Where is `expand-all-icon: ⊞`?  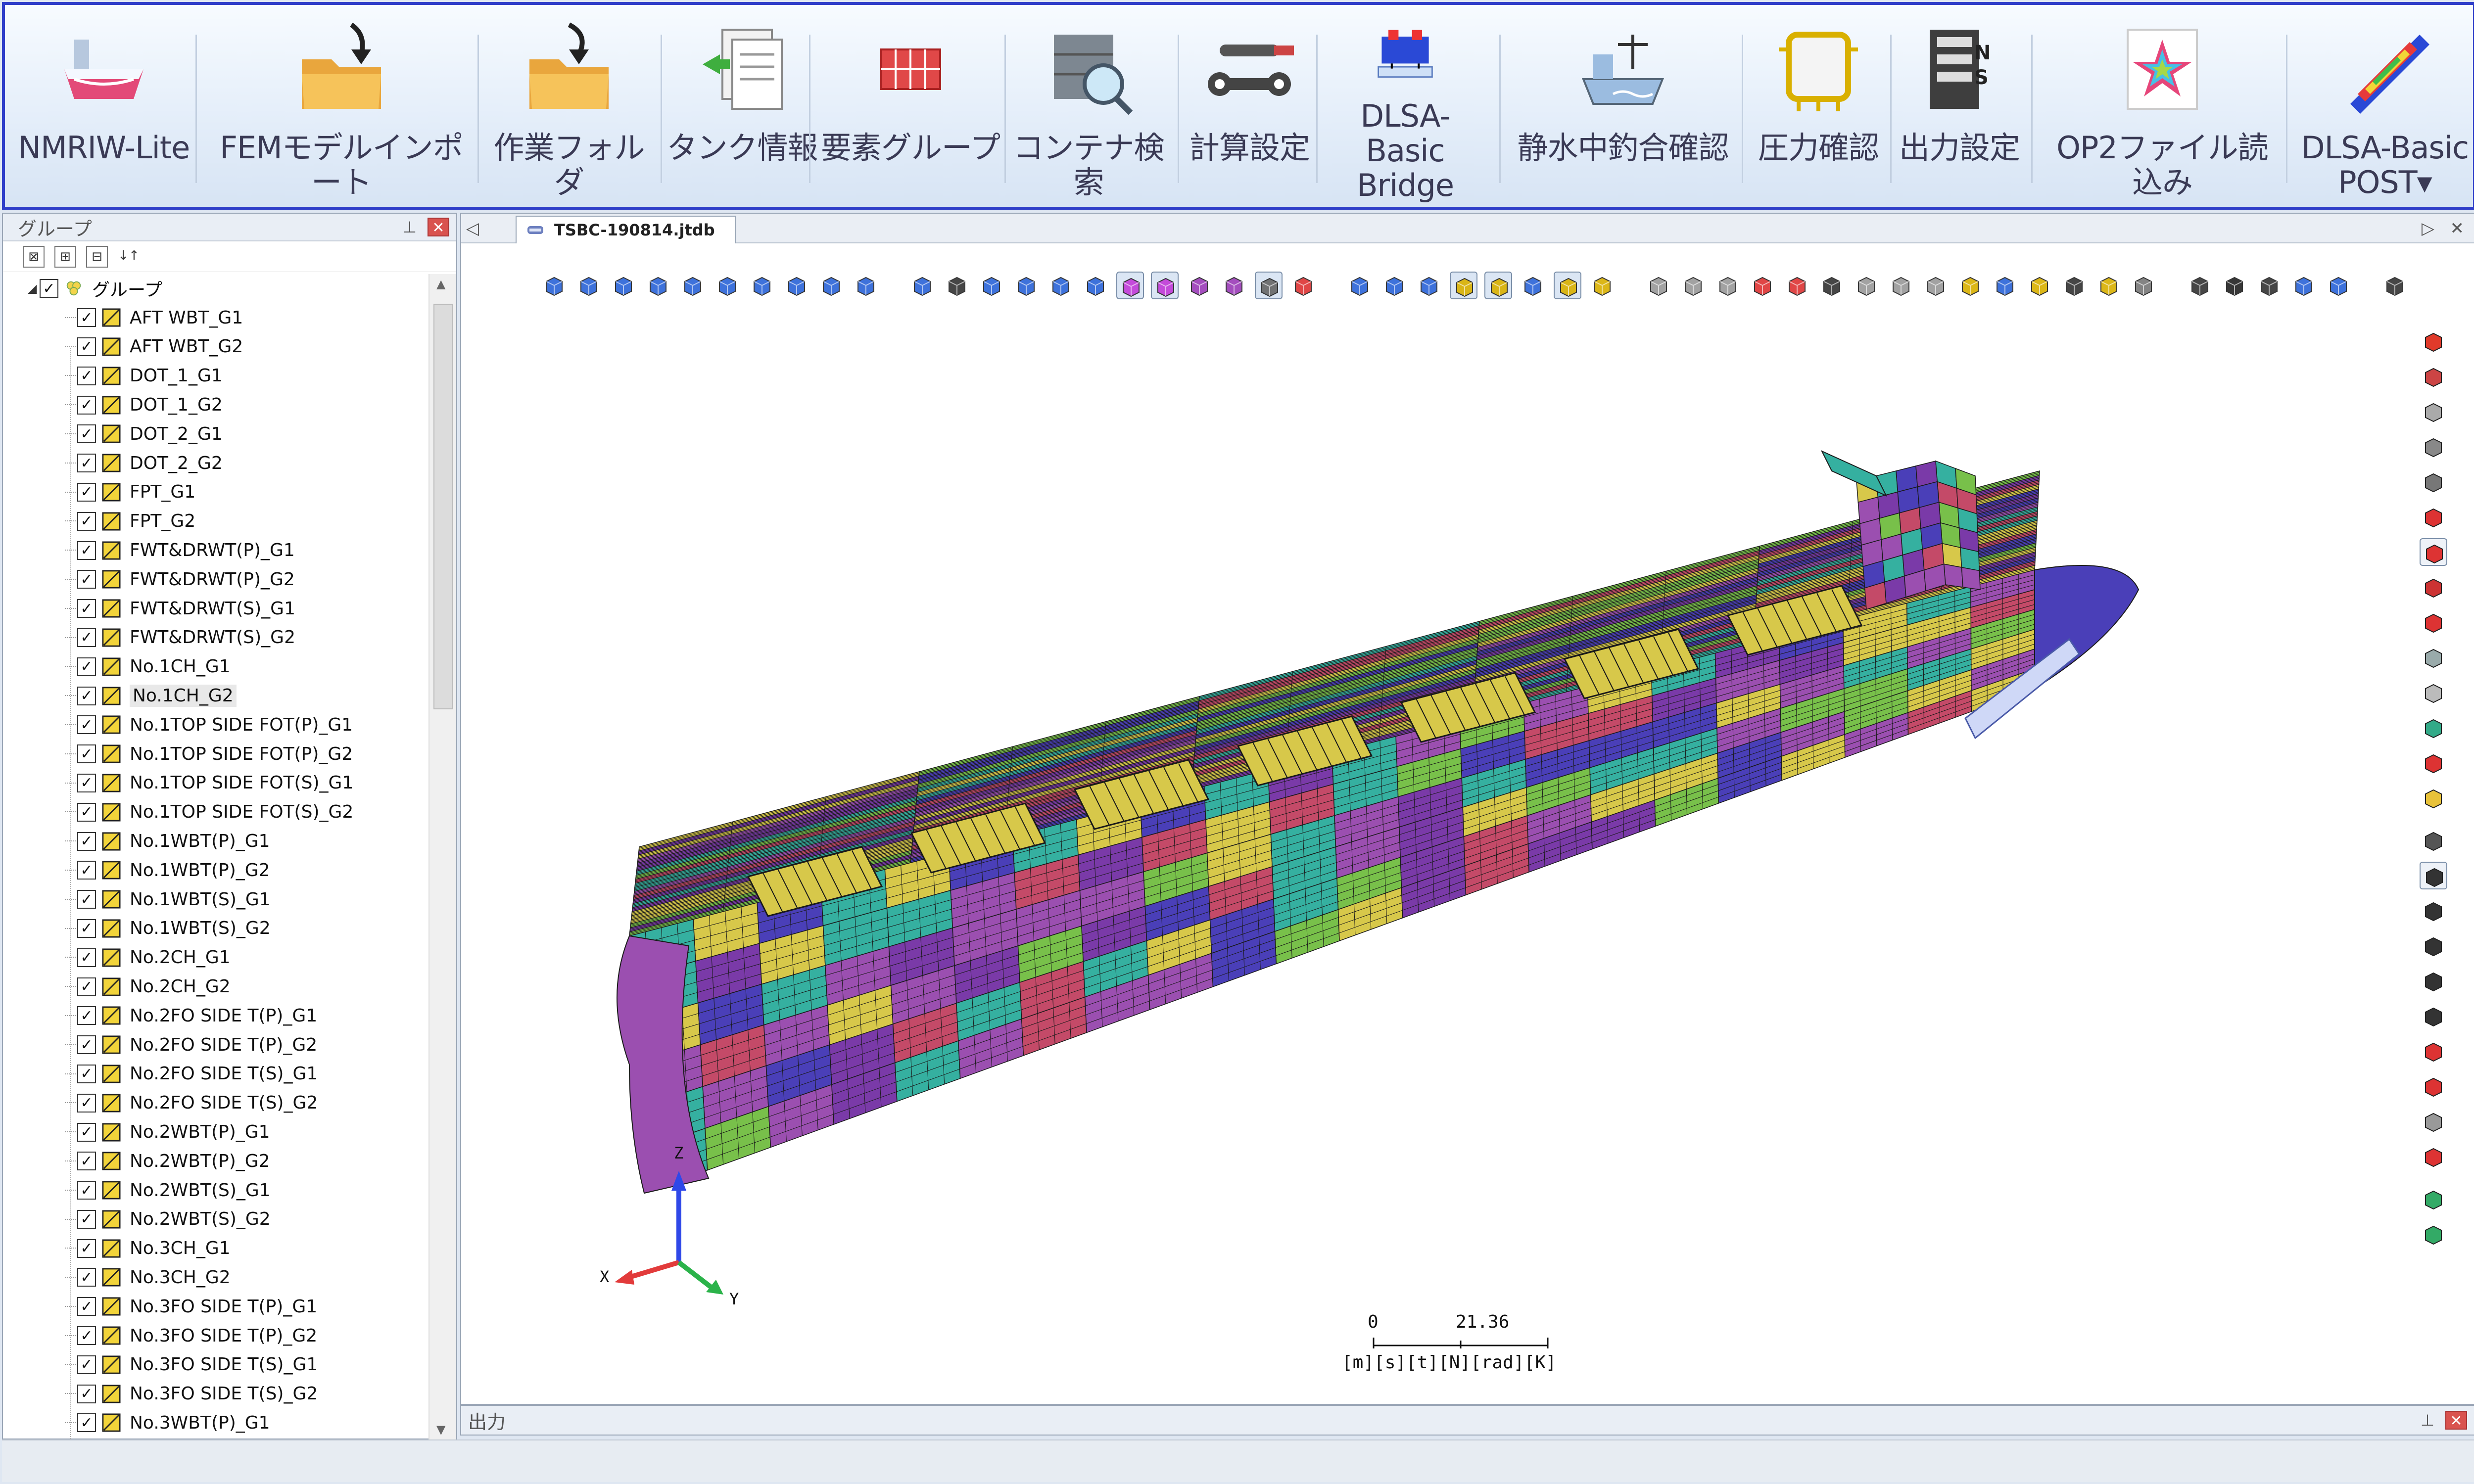
expand-all-icon: ⊞ is located at coordinates (65, 256).